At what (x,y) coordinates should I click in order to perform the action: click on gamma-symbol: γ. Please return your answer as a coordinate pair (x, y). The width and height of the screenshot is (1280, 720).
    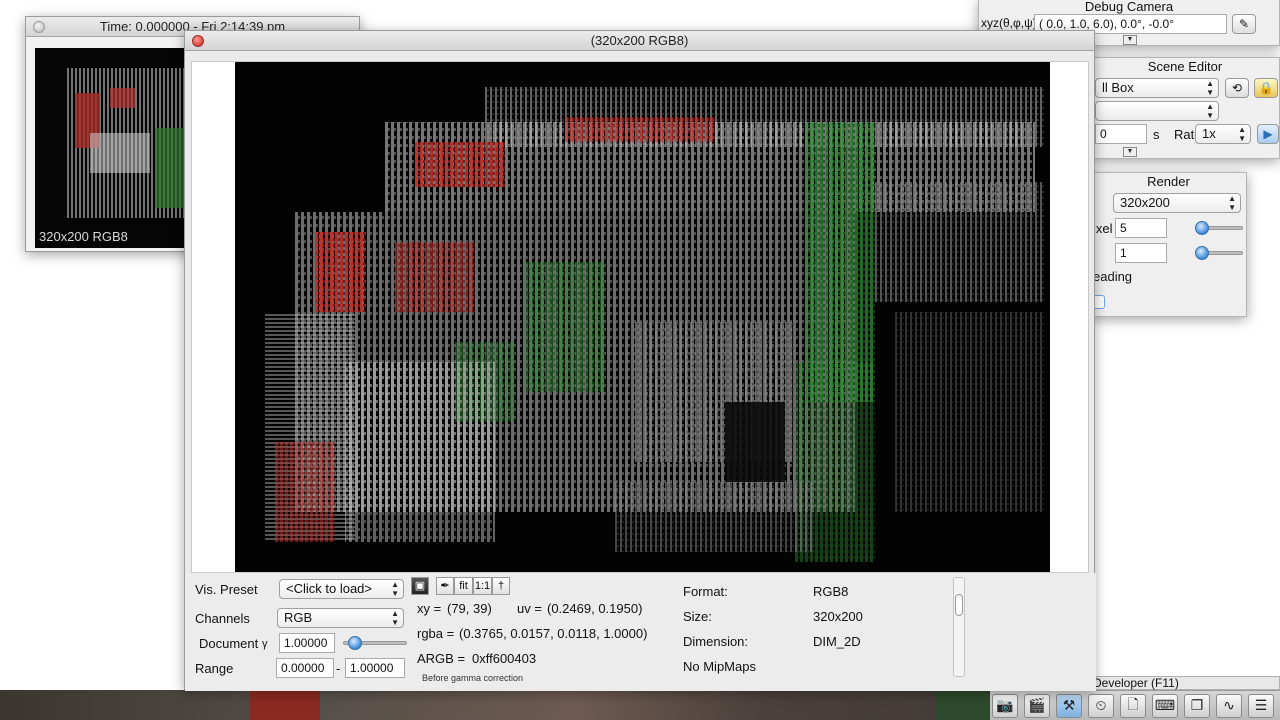
    Looking at the image, I should click on (265, 644).